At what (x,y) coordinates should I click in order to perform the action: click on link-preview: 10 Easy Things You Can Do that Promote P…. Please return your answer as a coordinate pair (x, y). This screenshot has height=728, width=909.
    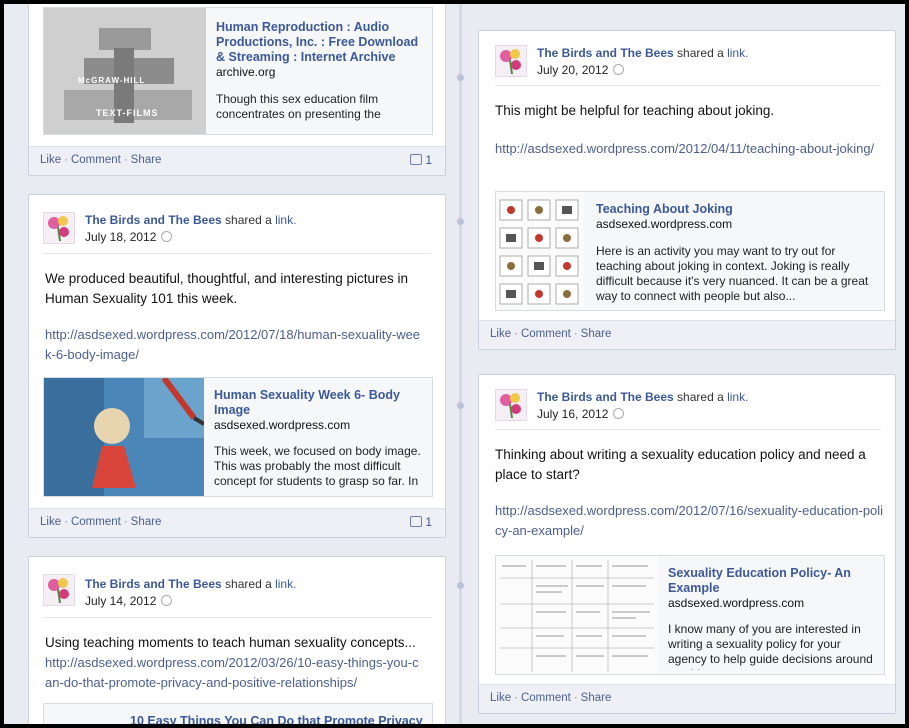
    Looking at the image, I should click on (238, 713).